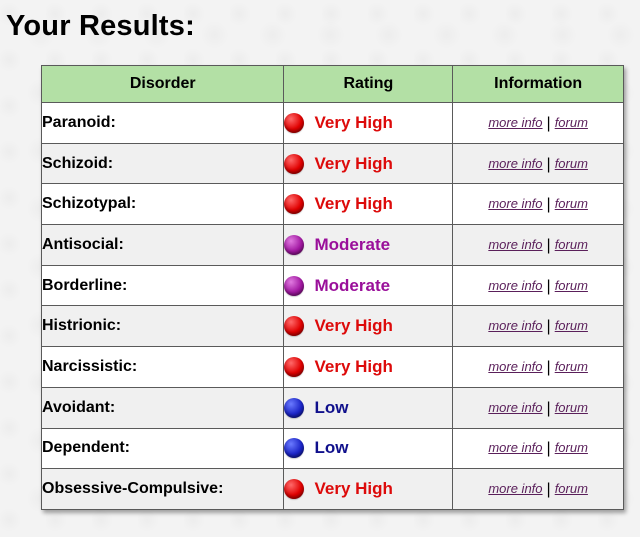 The image size is (640, 537). I want to click on table-row: Schizotypal: Very High more info | forum, so click(332, 204).